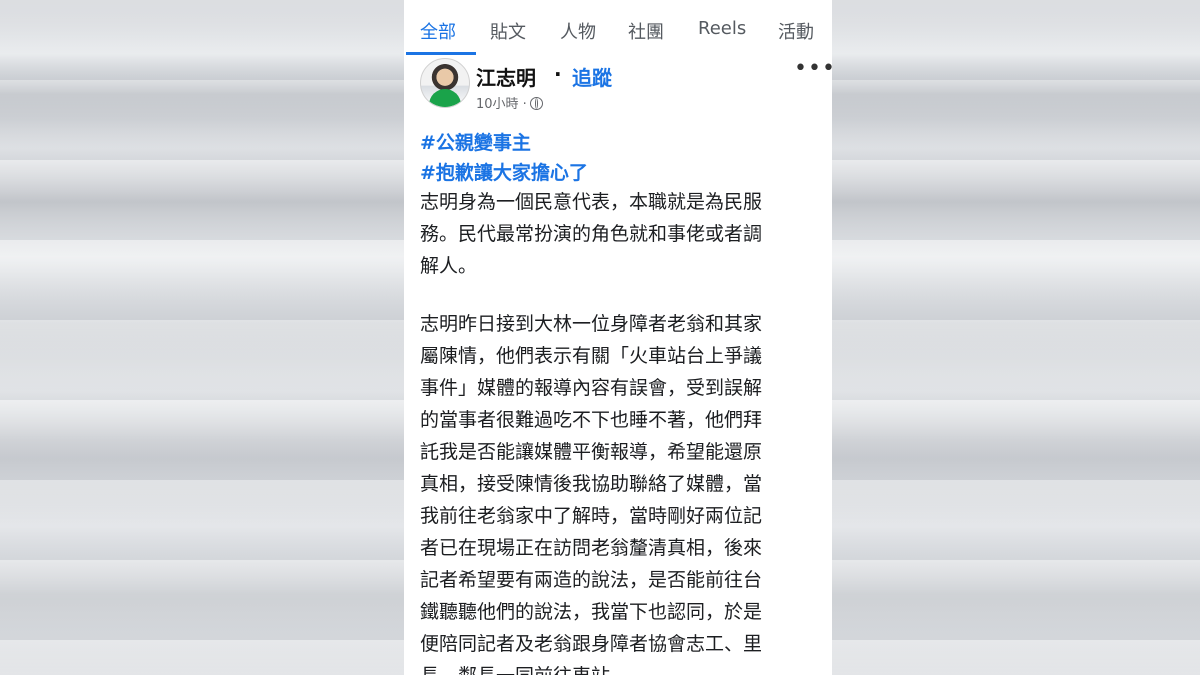  Describe the element at coordinates (438, 31) in the screenshot. I see `tab-all: 全部` at that location.